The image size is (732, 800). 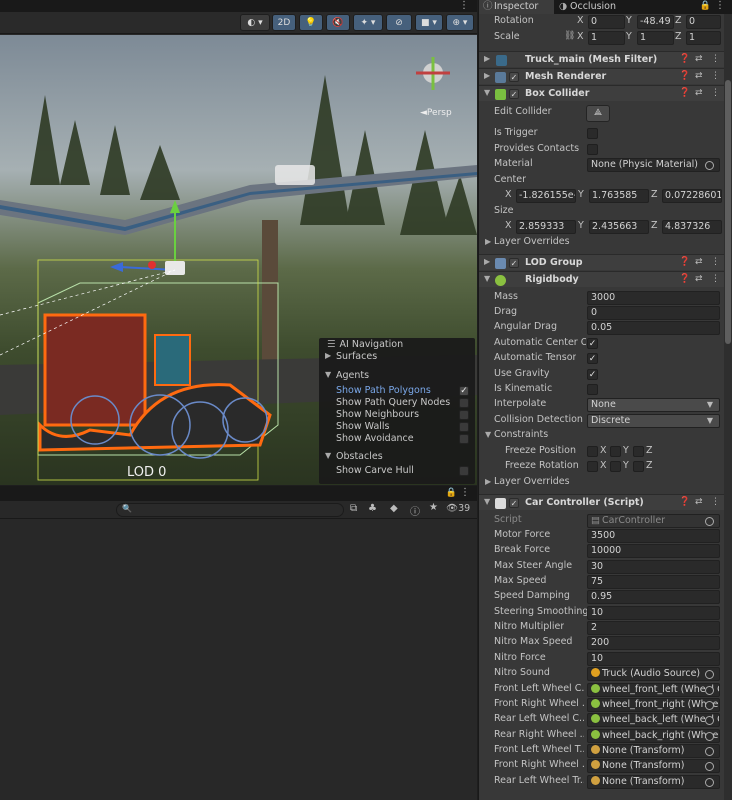 What do you see at coordinates (546, 227) in the screenshot?
I see `size-x-field: 2.859333` at bounding box center [546, 227].